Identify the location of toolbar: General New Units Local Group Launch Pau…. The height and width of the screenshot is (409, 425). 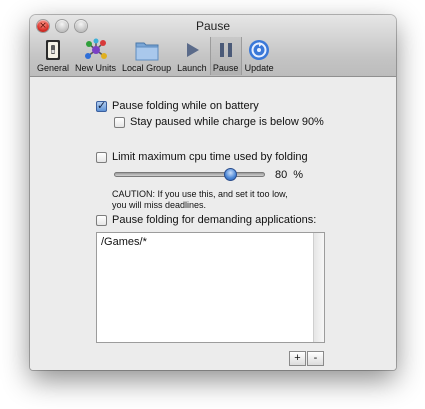
(155, 56).